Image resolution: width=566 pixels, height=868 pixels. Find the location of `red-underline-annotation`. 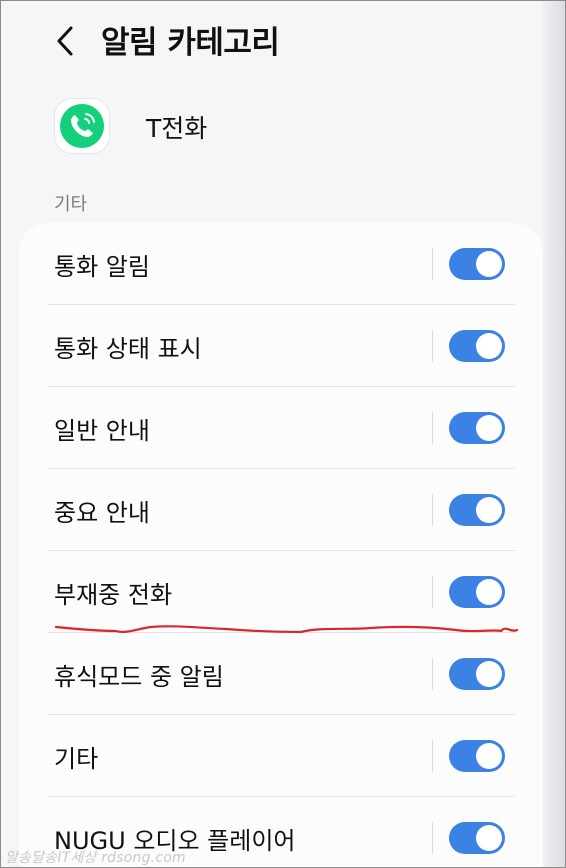

red-underline-annotation is located at coordinates (286, 629).